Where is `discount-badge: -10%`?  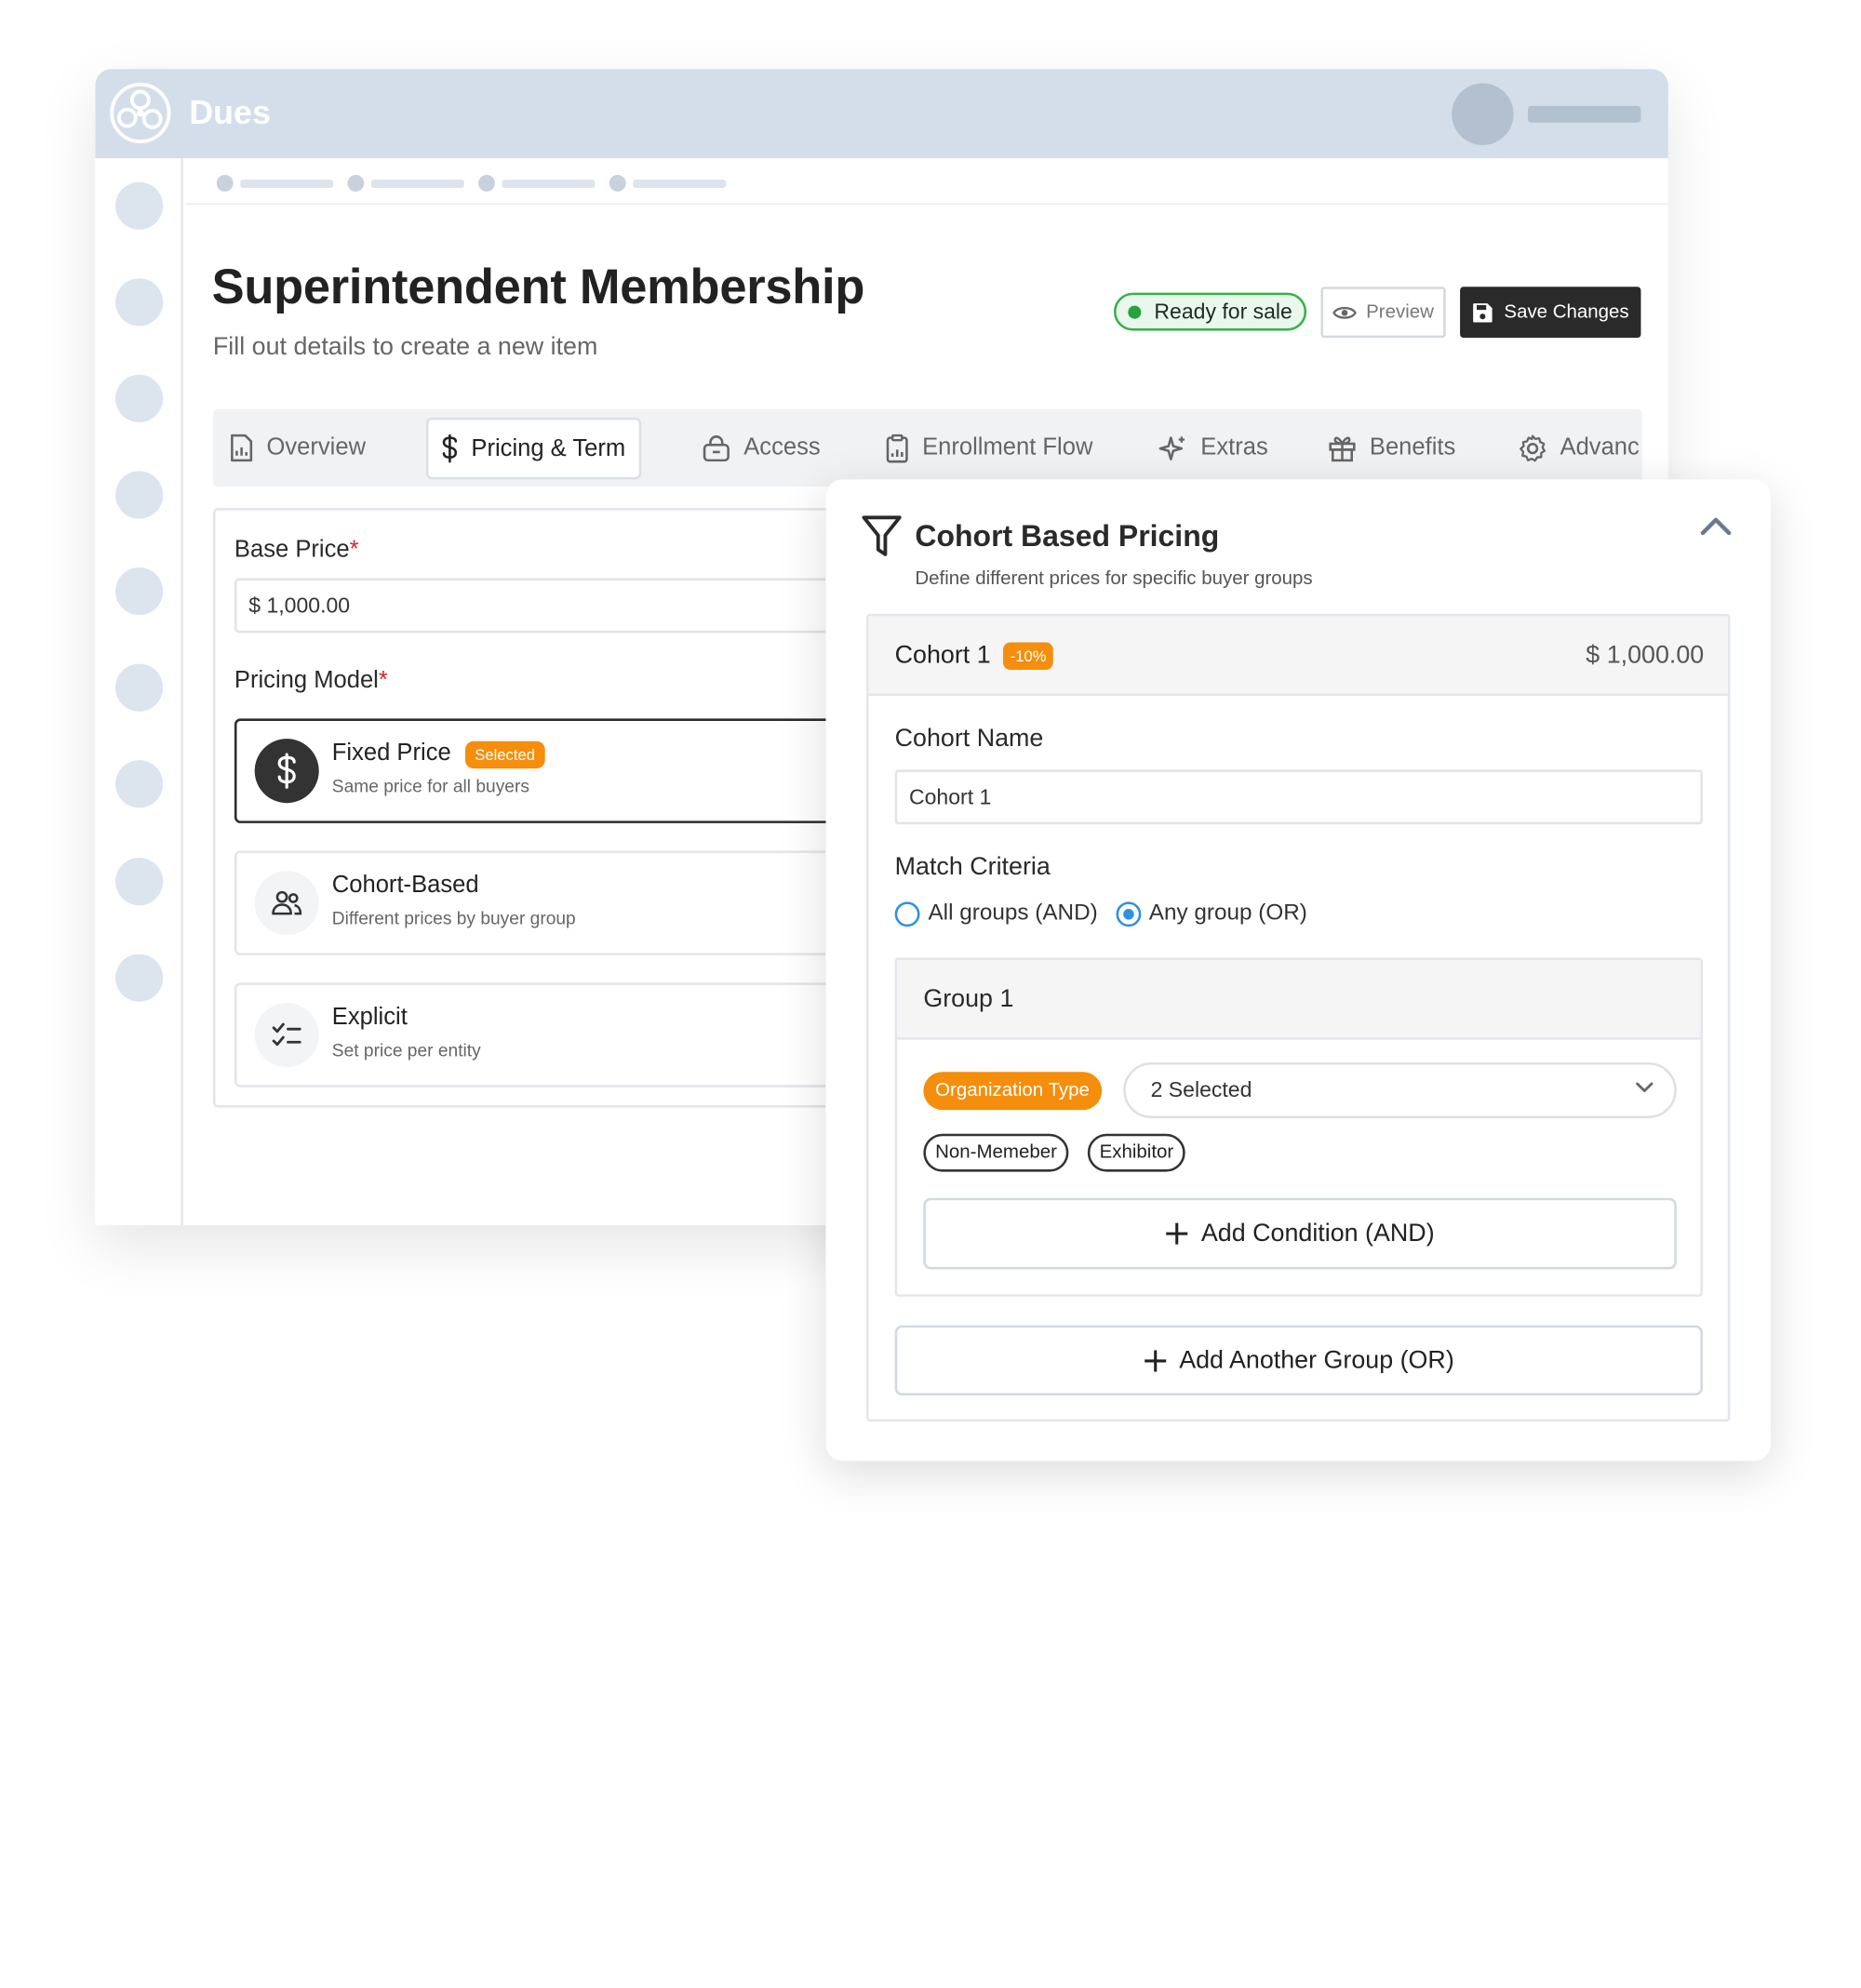 discount-badge: -10% is located at coordinates (1028, 656).